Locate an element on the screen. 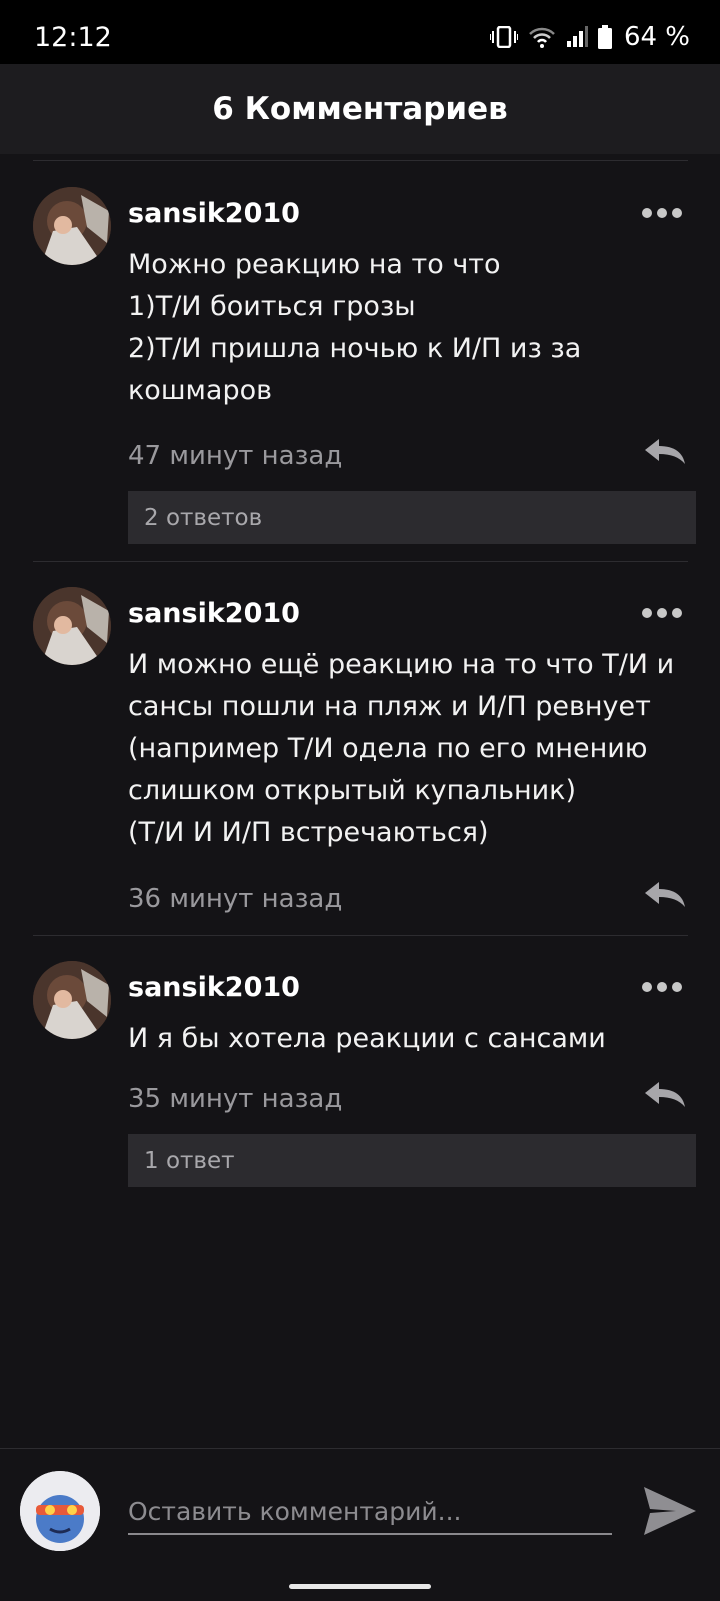  comment-text: И я бы хотела реакции с сансами is located at coordinates (367, 1038).